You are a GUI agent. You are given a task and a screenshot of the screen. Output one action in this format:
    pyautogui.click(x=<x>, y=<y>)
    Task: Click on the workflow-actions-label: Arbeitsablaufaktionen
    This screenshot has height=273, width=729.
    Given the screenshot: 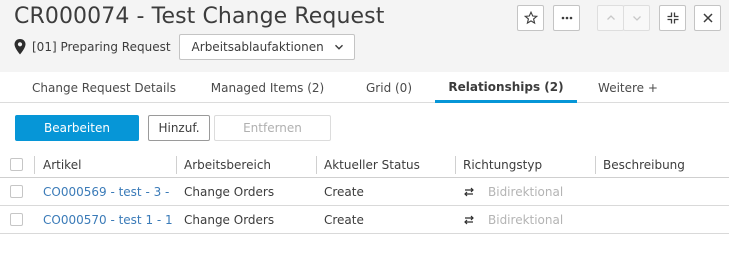 What is the action you would take?
    pyautogui.click(x=257, y=47)
    